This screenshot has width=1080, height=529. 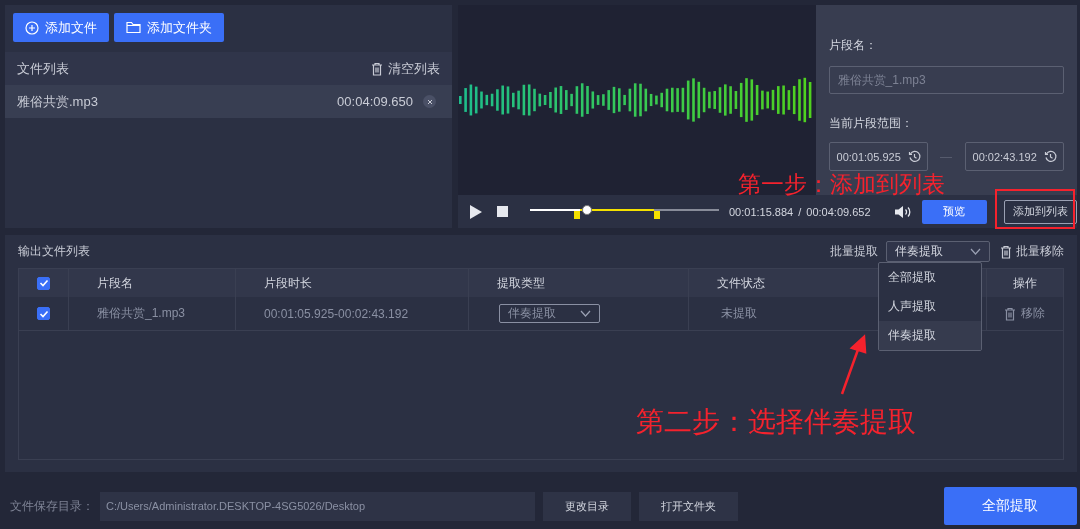 What do you see at coordinates (1010, 506) in the screenshot?
I see `extract-all-button: 全部提取` at bounding box center [1010, 506].